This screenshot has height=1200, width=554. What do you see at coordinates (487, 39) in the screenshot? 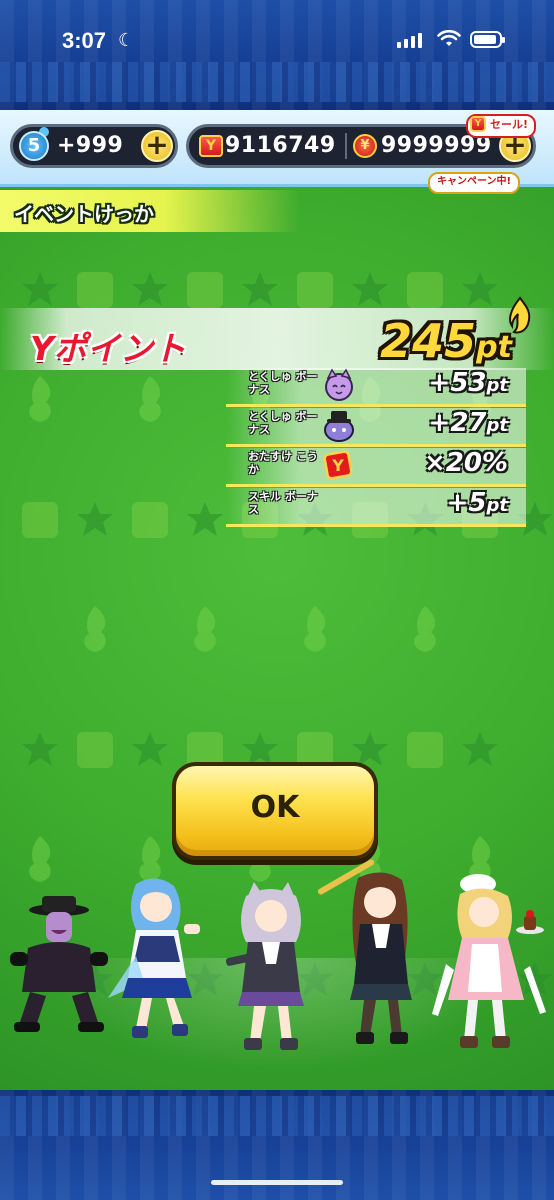
I see `battery-icon` at bounding box center [487, 39].